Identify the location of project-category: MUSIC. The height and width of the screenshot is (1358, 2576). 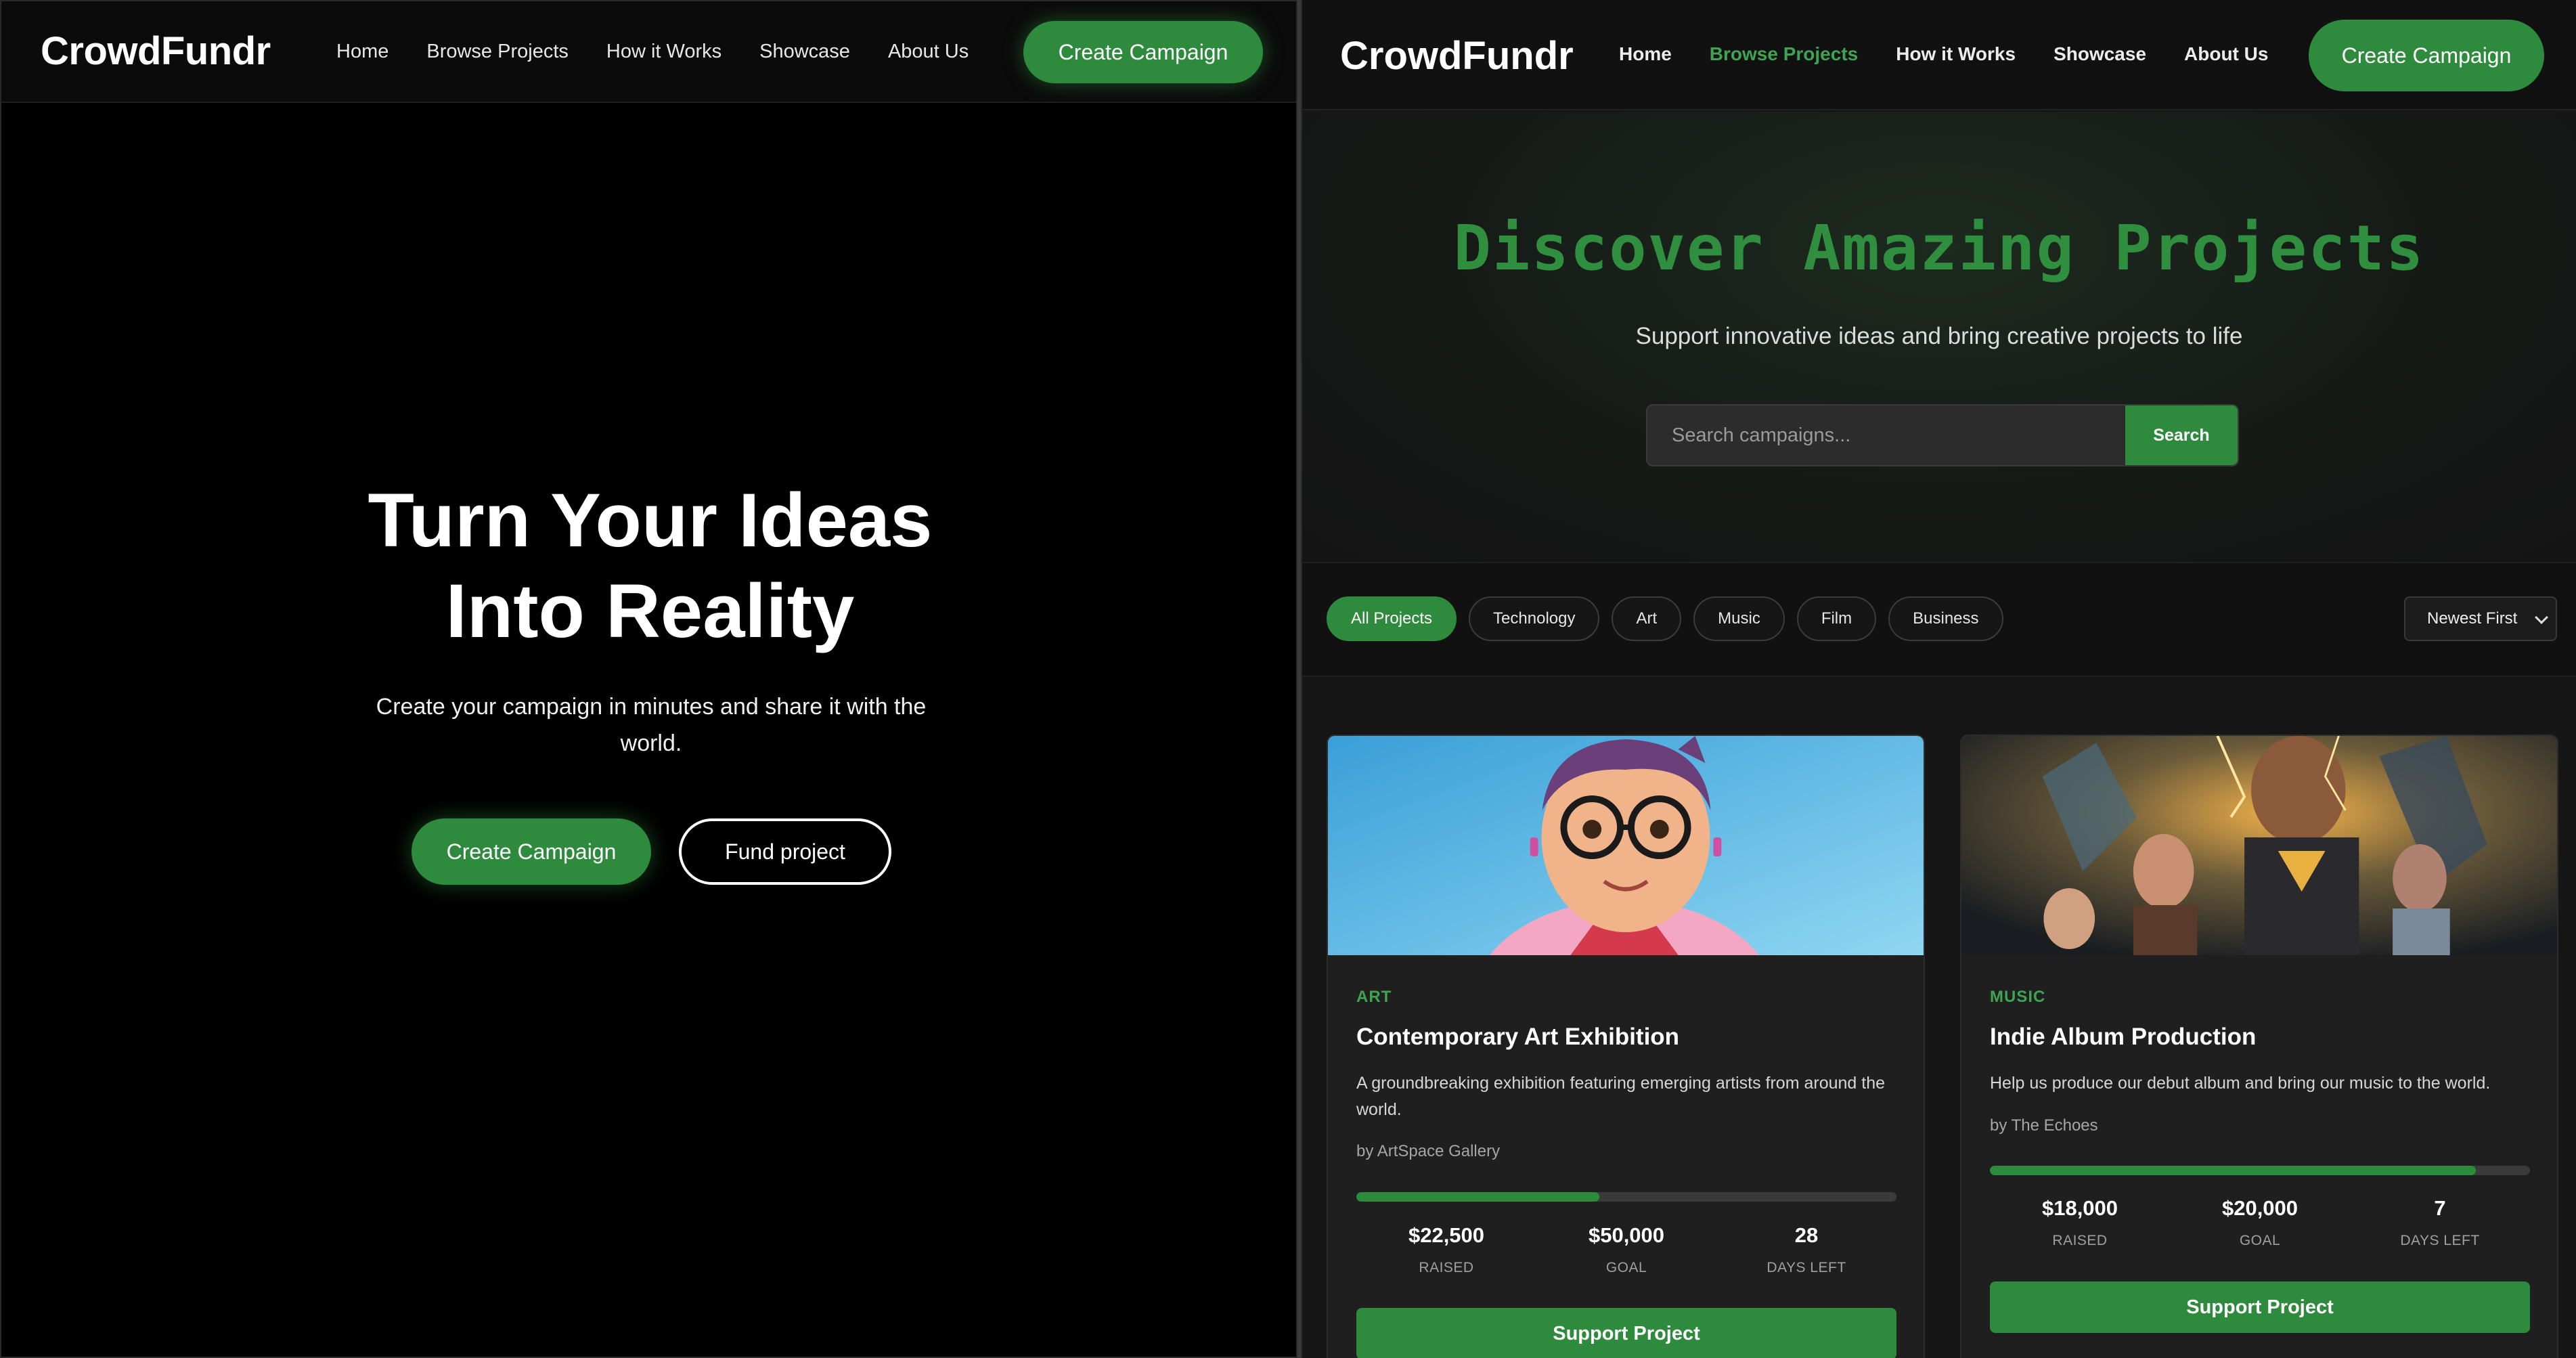
(2018, 997).